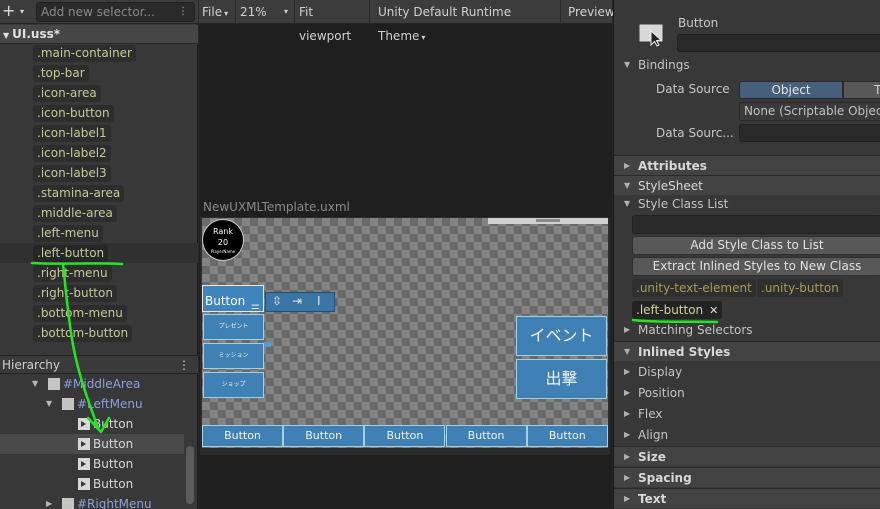  What do you see at coordinates (79, 193) in the screenshot?
I see `selector-item: .stamina-area` at bounding box center [79, 193].